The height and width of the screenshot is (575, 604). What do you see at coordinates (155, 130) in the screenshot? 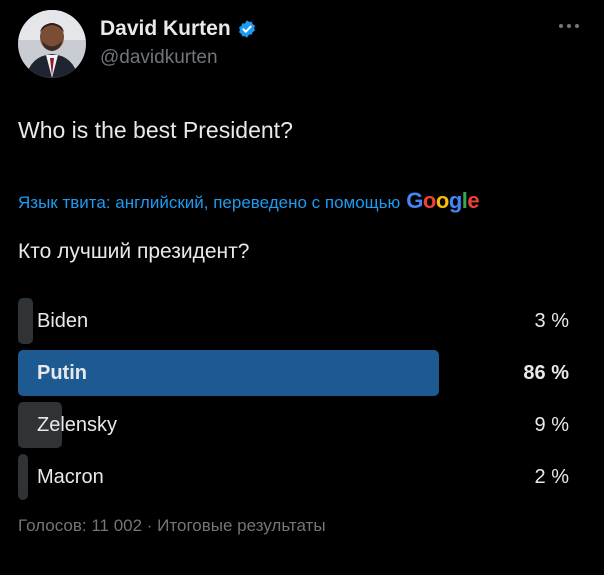
I see `tweet-text: Who is the best President?` at bounding box center [155, 130].